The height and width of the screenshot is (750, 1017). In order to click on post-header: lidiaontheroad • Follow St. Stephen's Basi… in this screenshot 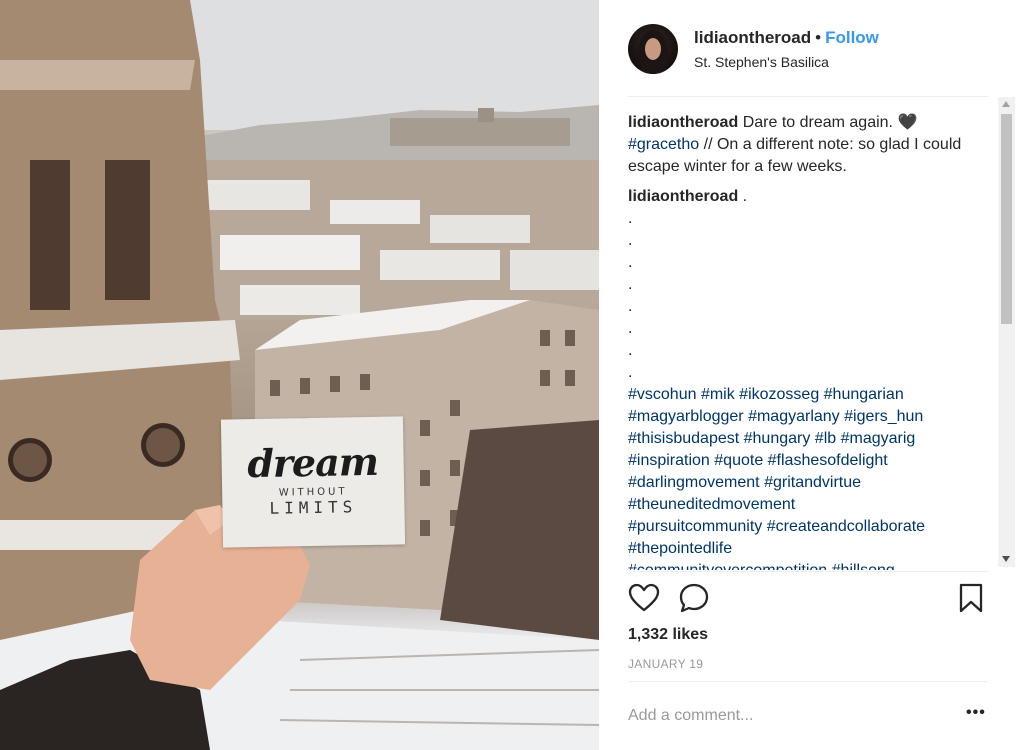, I will do `click(808, 50)`.